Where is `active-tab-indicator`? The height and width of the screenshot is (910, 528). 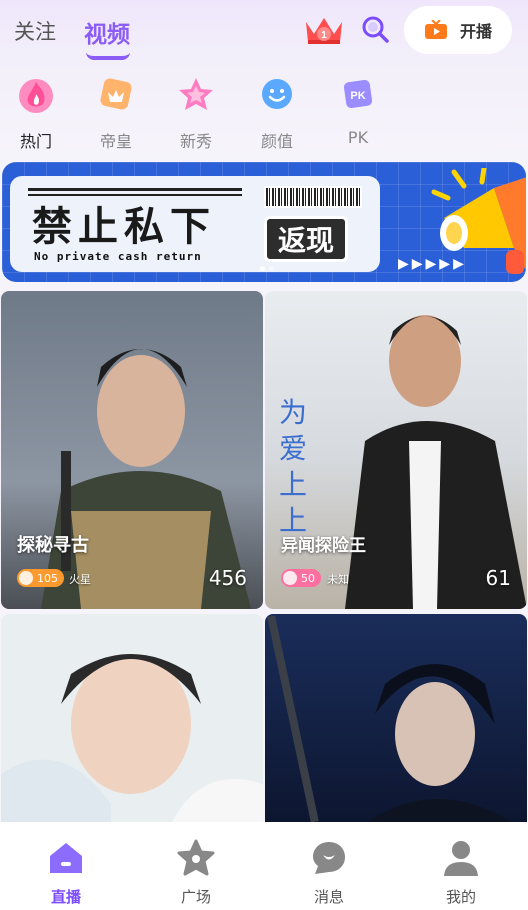 active-tab-indicator is located at coordinates (108, 56).